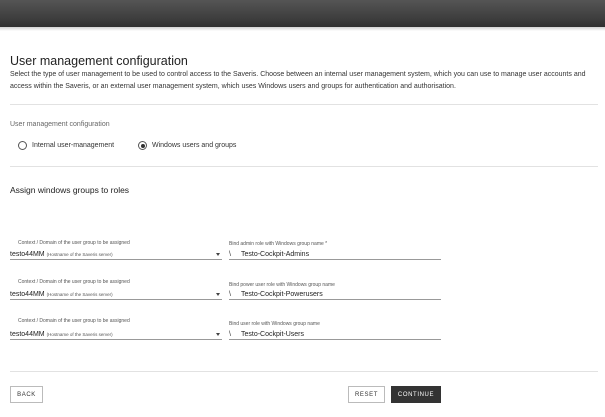 This screenshot has height=417, width=605. I want to click on radio-internal-user-management: Internal user-management, so click(66, 145).